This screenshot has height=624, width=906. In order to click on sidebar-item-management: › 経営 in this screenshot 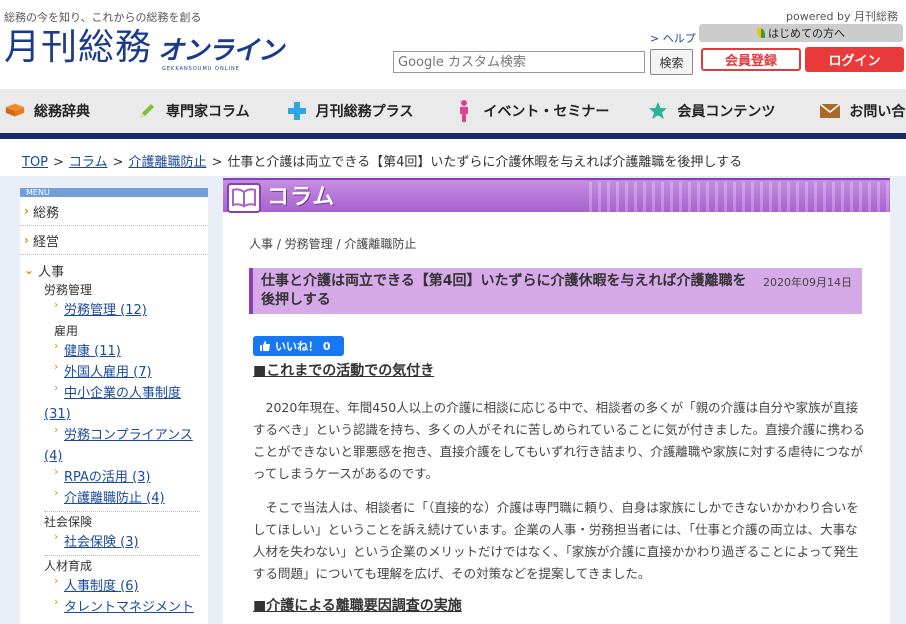, I will do `click(114, 240)`.